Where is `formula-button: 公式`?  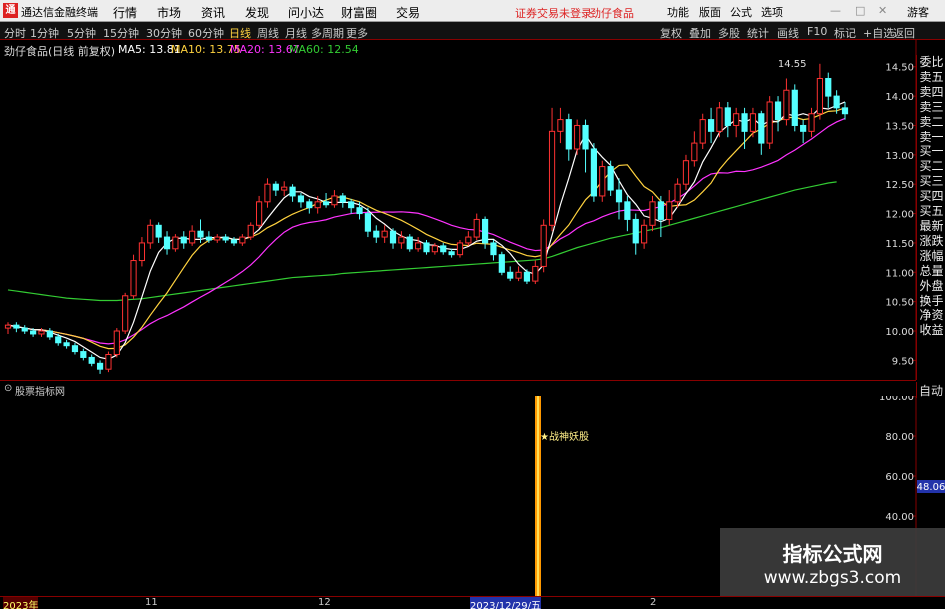
formula-button: 公式 is located at coordinates (741, 12).